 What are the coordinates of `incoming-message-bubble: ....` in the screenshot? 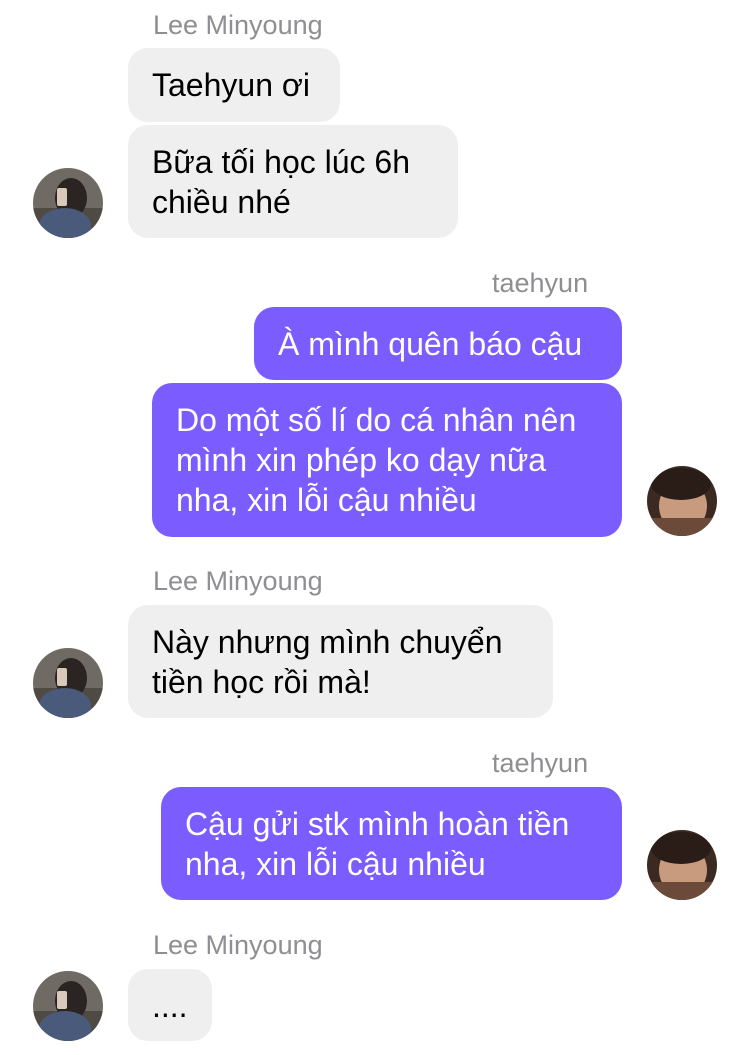 It's located at (170, 1005).